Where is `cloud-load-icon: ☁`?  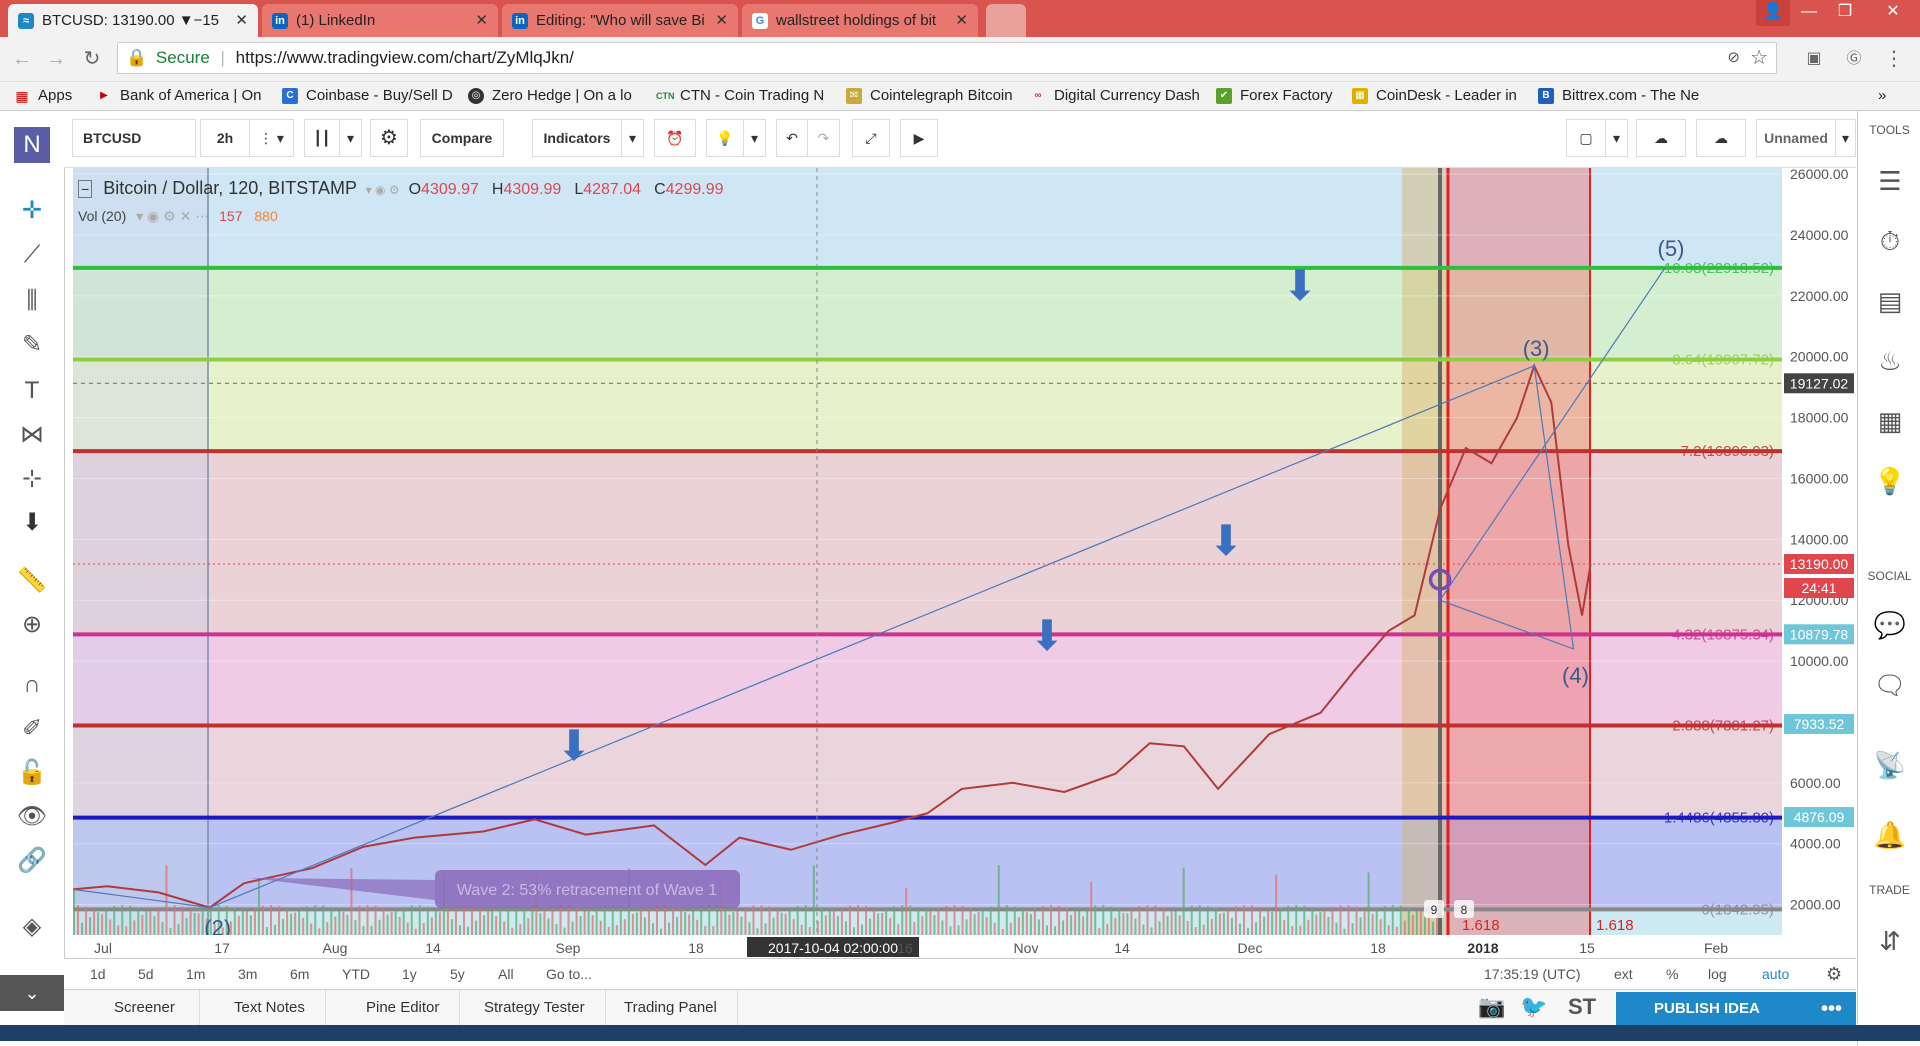 cloud-load-icon: ☁ is located at coordinates (1661, 138).